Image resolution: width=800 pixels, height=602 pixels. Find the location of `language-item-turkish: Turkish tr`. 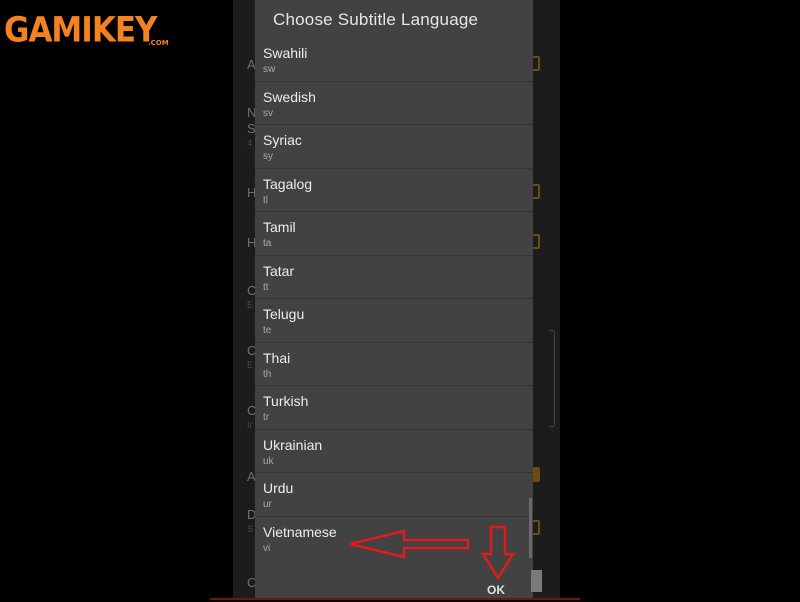

language-item-turkish: Turkish tr is located at coordinates (394, 408).